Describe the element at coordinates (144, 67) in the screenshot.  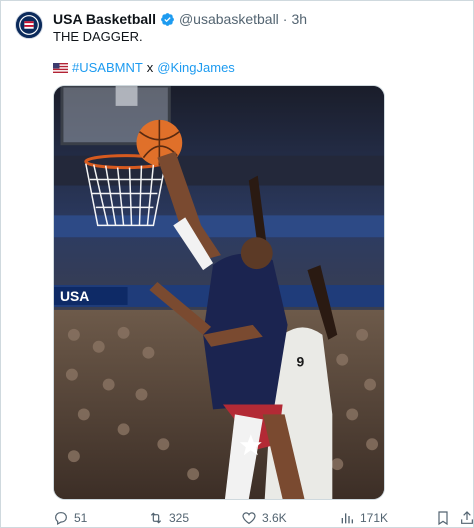
I see `tweet-tags: #USABMNT x @KingJames` at that location.